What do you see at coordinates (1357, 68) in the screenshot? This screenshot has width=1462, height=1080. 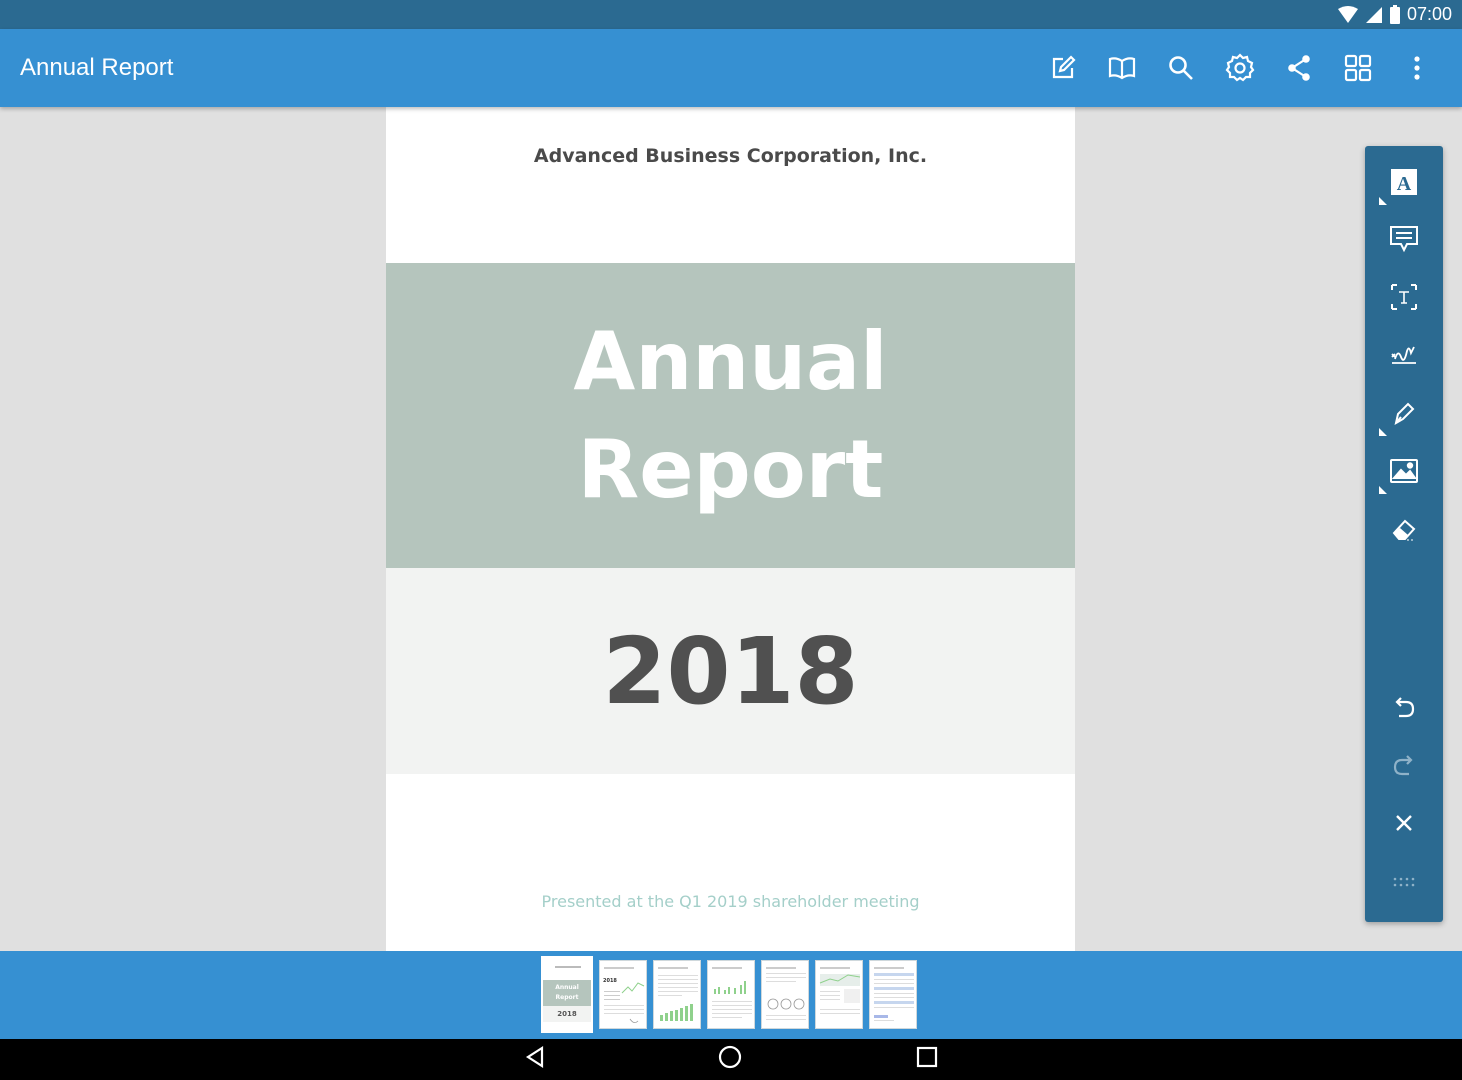 I see `grid-icon` at bounding box center [1357, 68].